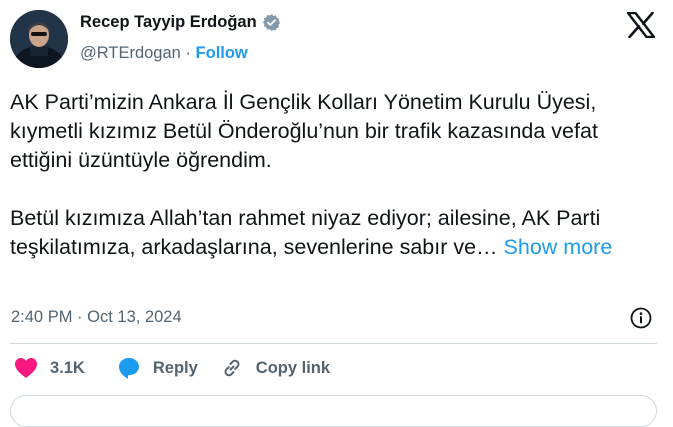 This screenshot has width=673, height=427. I want to click on tweet-time: 2:40 PM, so click(42, 317).